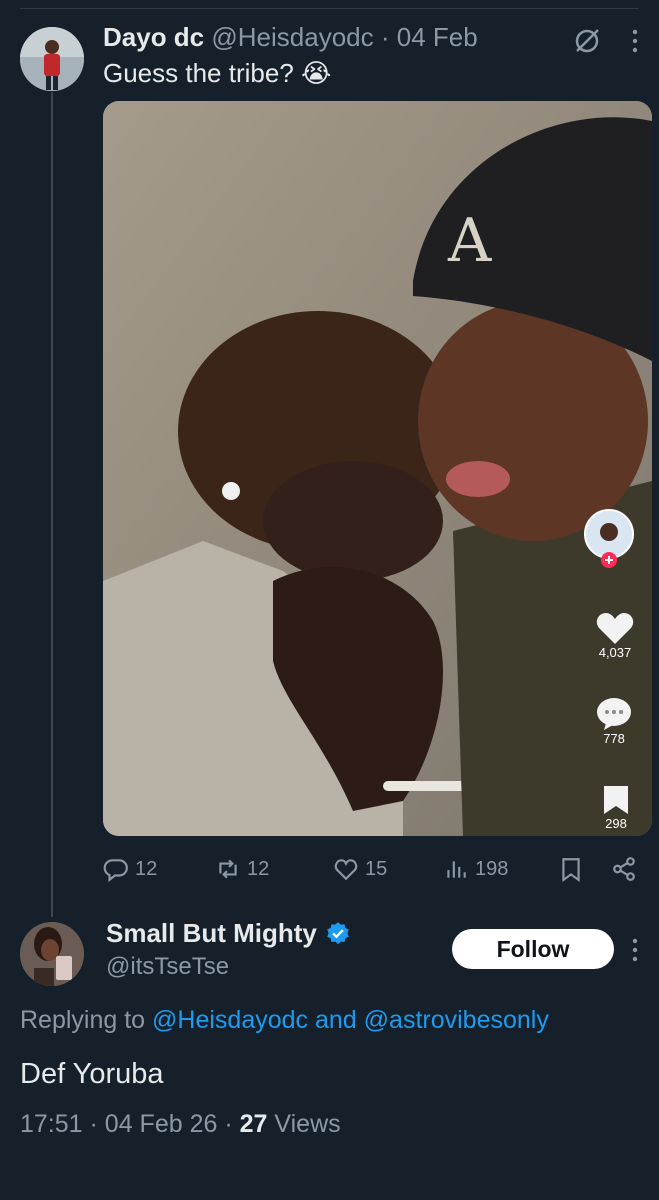 The height and width of the screenshot is (1200, 659). Describe the element at coordinates (614, 714) in the screenshot. I see `comment-icon` at that location.